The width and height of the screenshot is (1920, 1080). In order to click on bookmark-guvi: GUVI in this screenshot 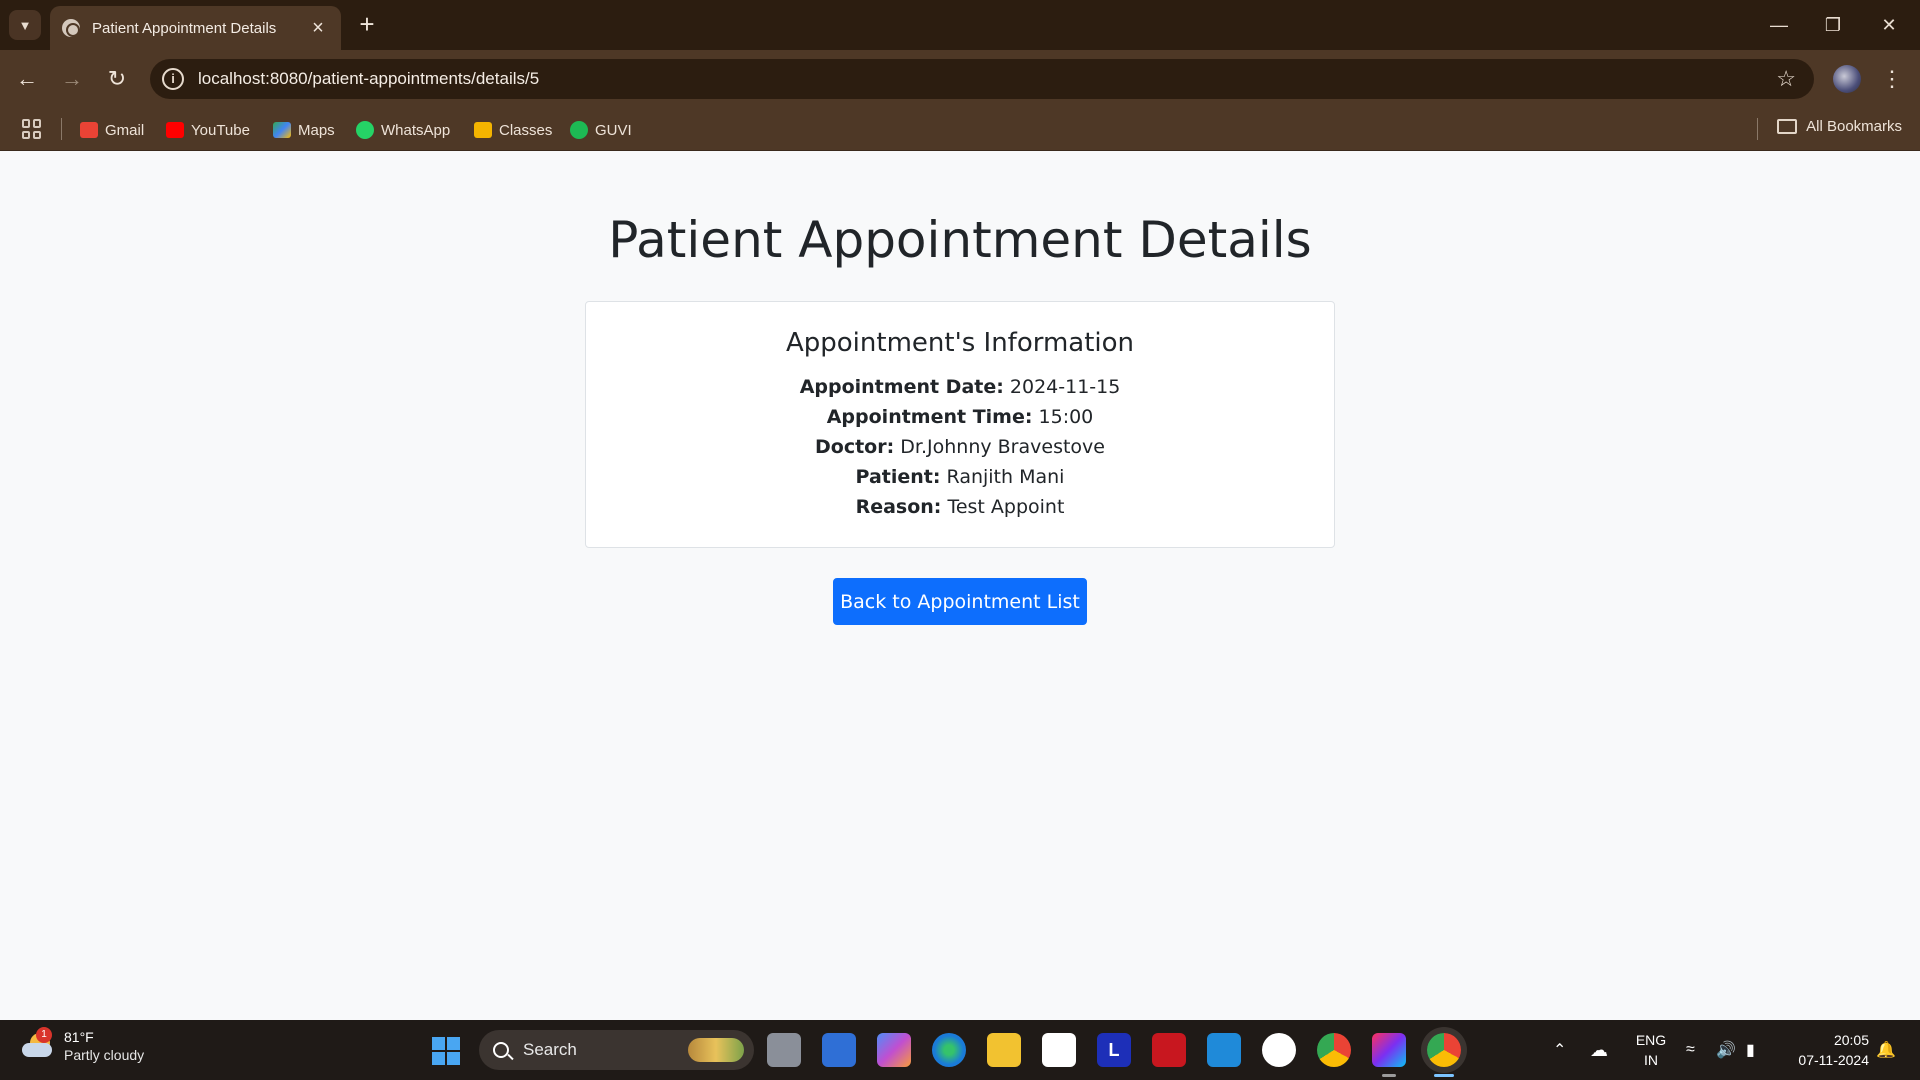, I will do `click(601, 130)`.